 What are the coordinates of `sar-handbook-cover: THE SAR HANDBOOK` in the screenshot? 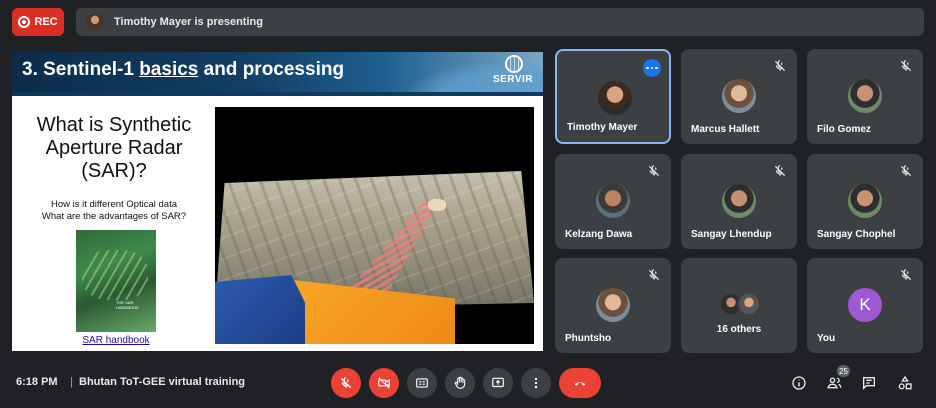 It's located at (116, 281).